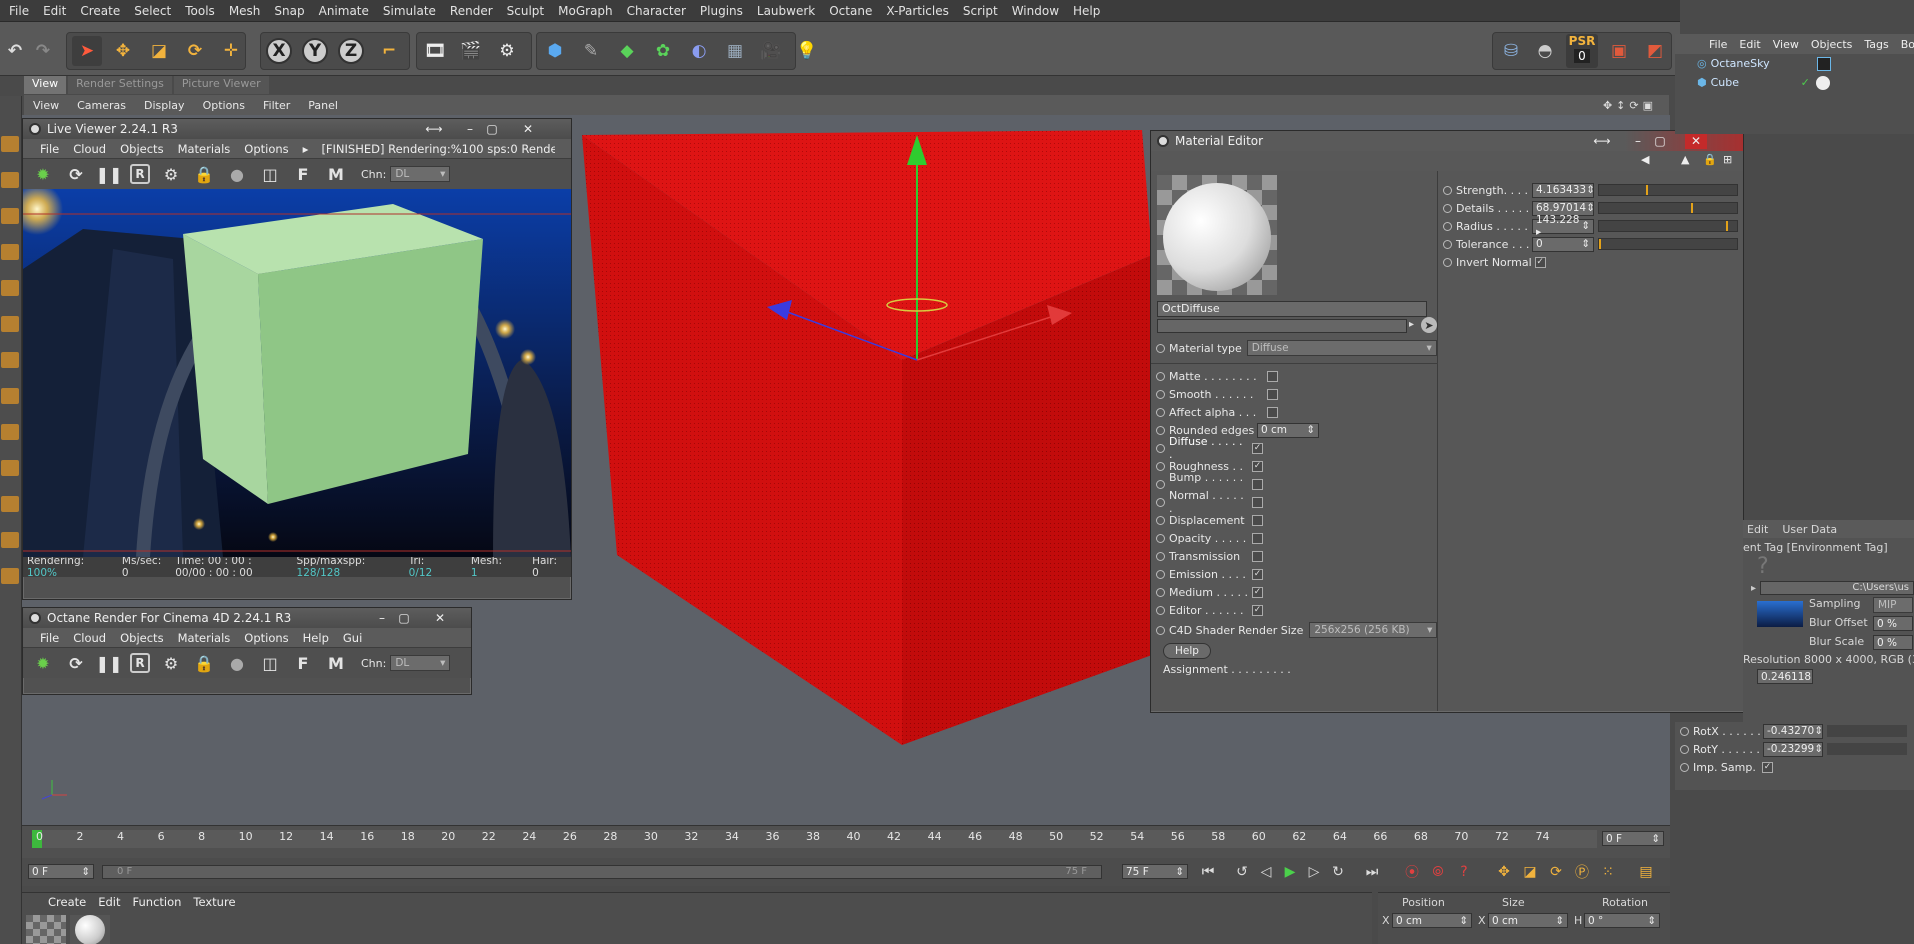 The height and width of the screenshot is (944, 1914). What do you see at coordinates (152, 11) in the screenshot?
I see `menu-select: Select` at bounding box center [152, 11].